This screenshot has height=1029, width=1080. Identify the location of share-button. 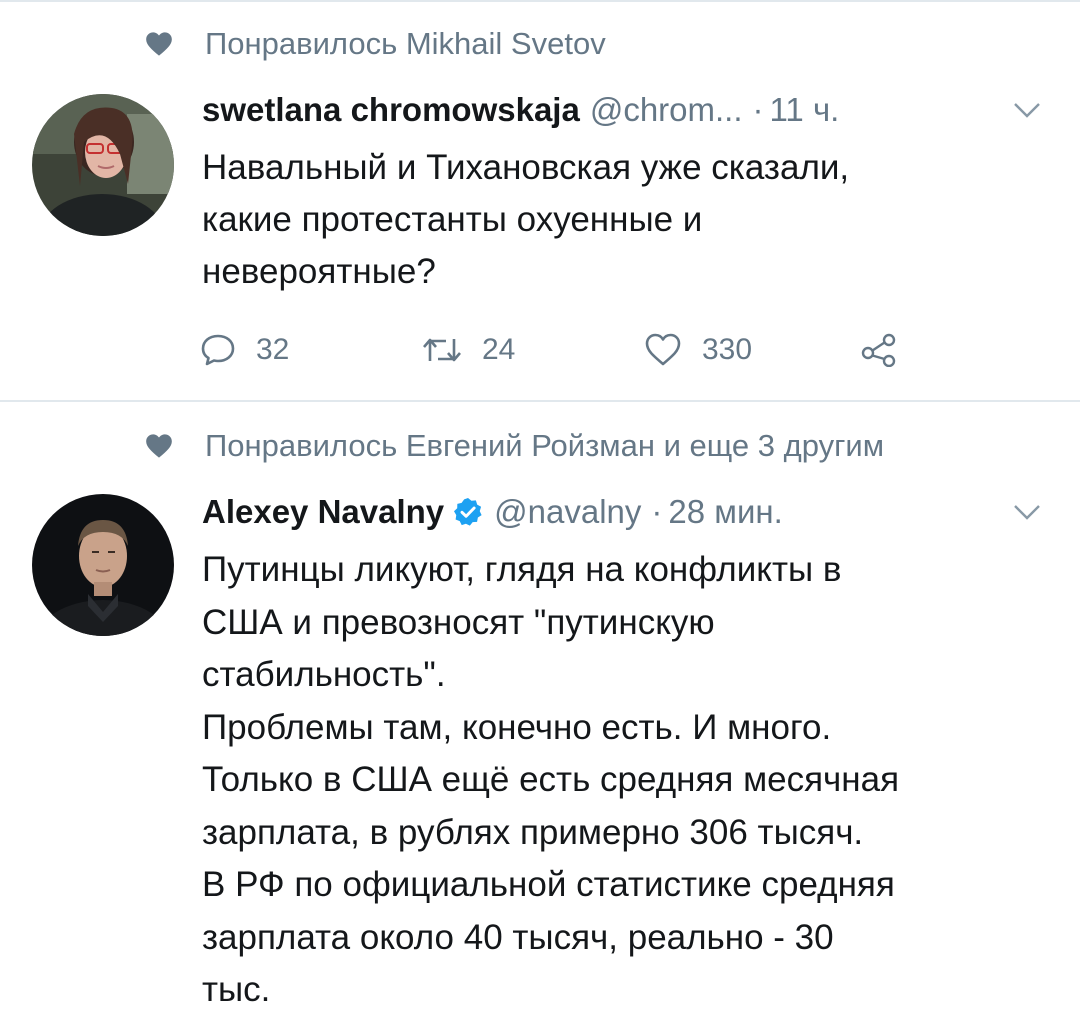
(889, 350).